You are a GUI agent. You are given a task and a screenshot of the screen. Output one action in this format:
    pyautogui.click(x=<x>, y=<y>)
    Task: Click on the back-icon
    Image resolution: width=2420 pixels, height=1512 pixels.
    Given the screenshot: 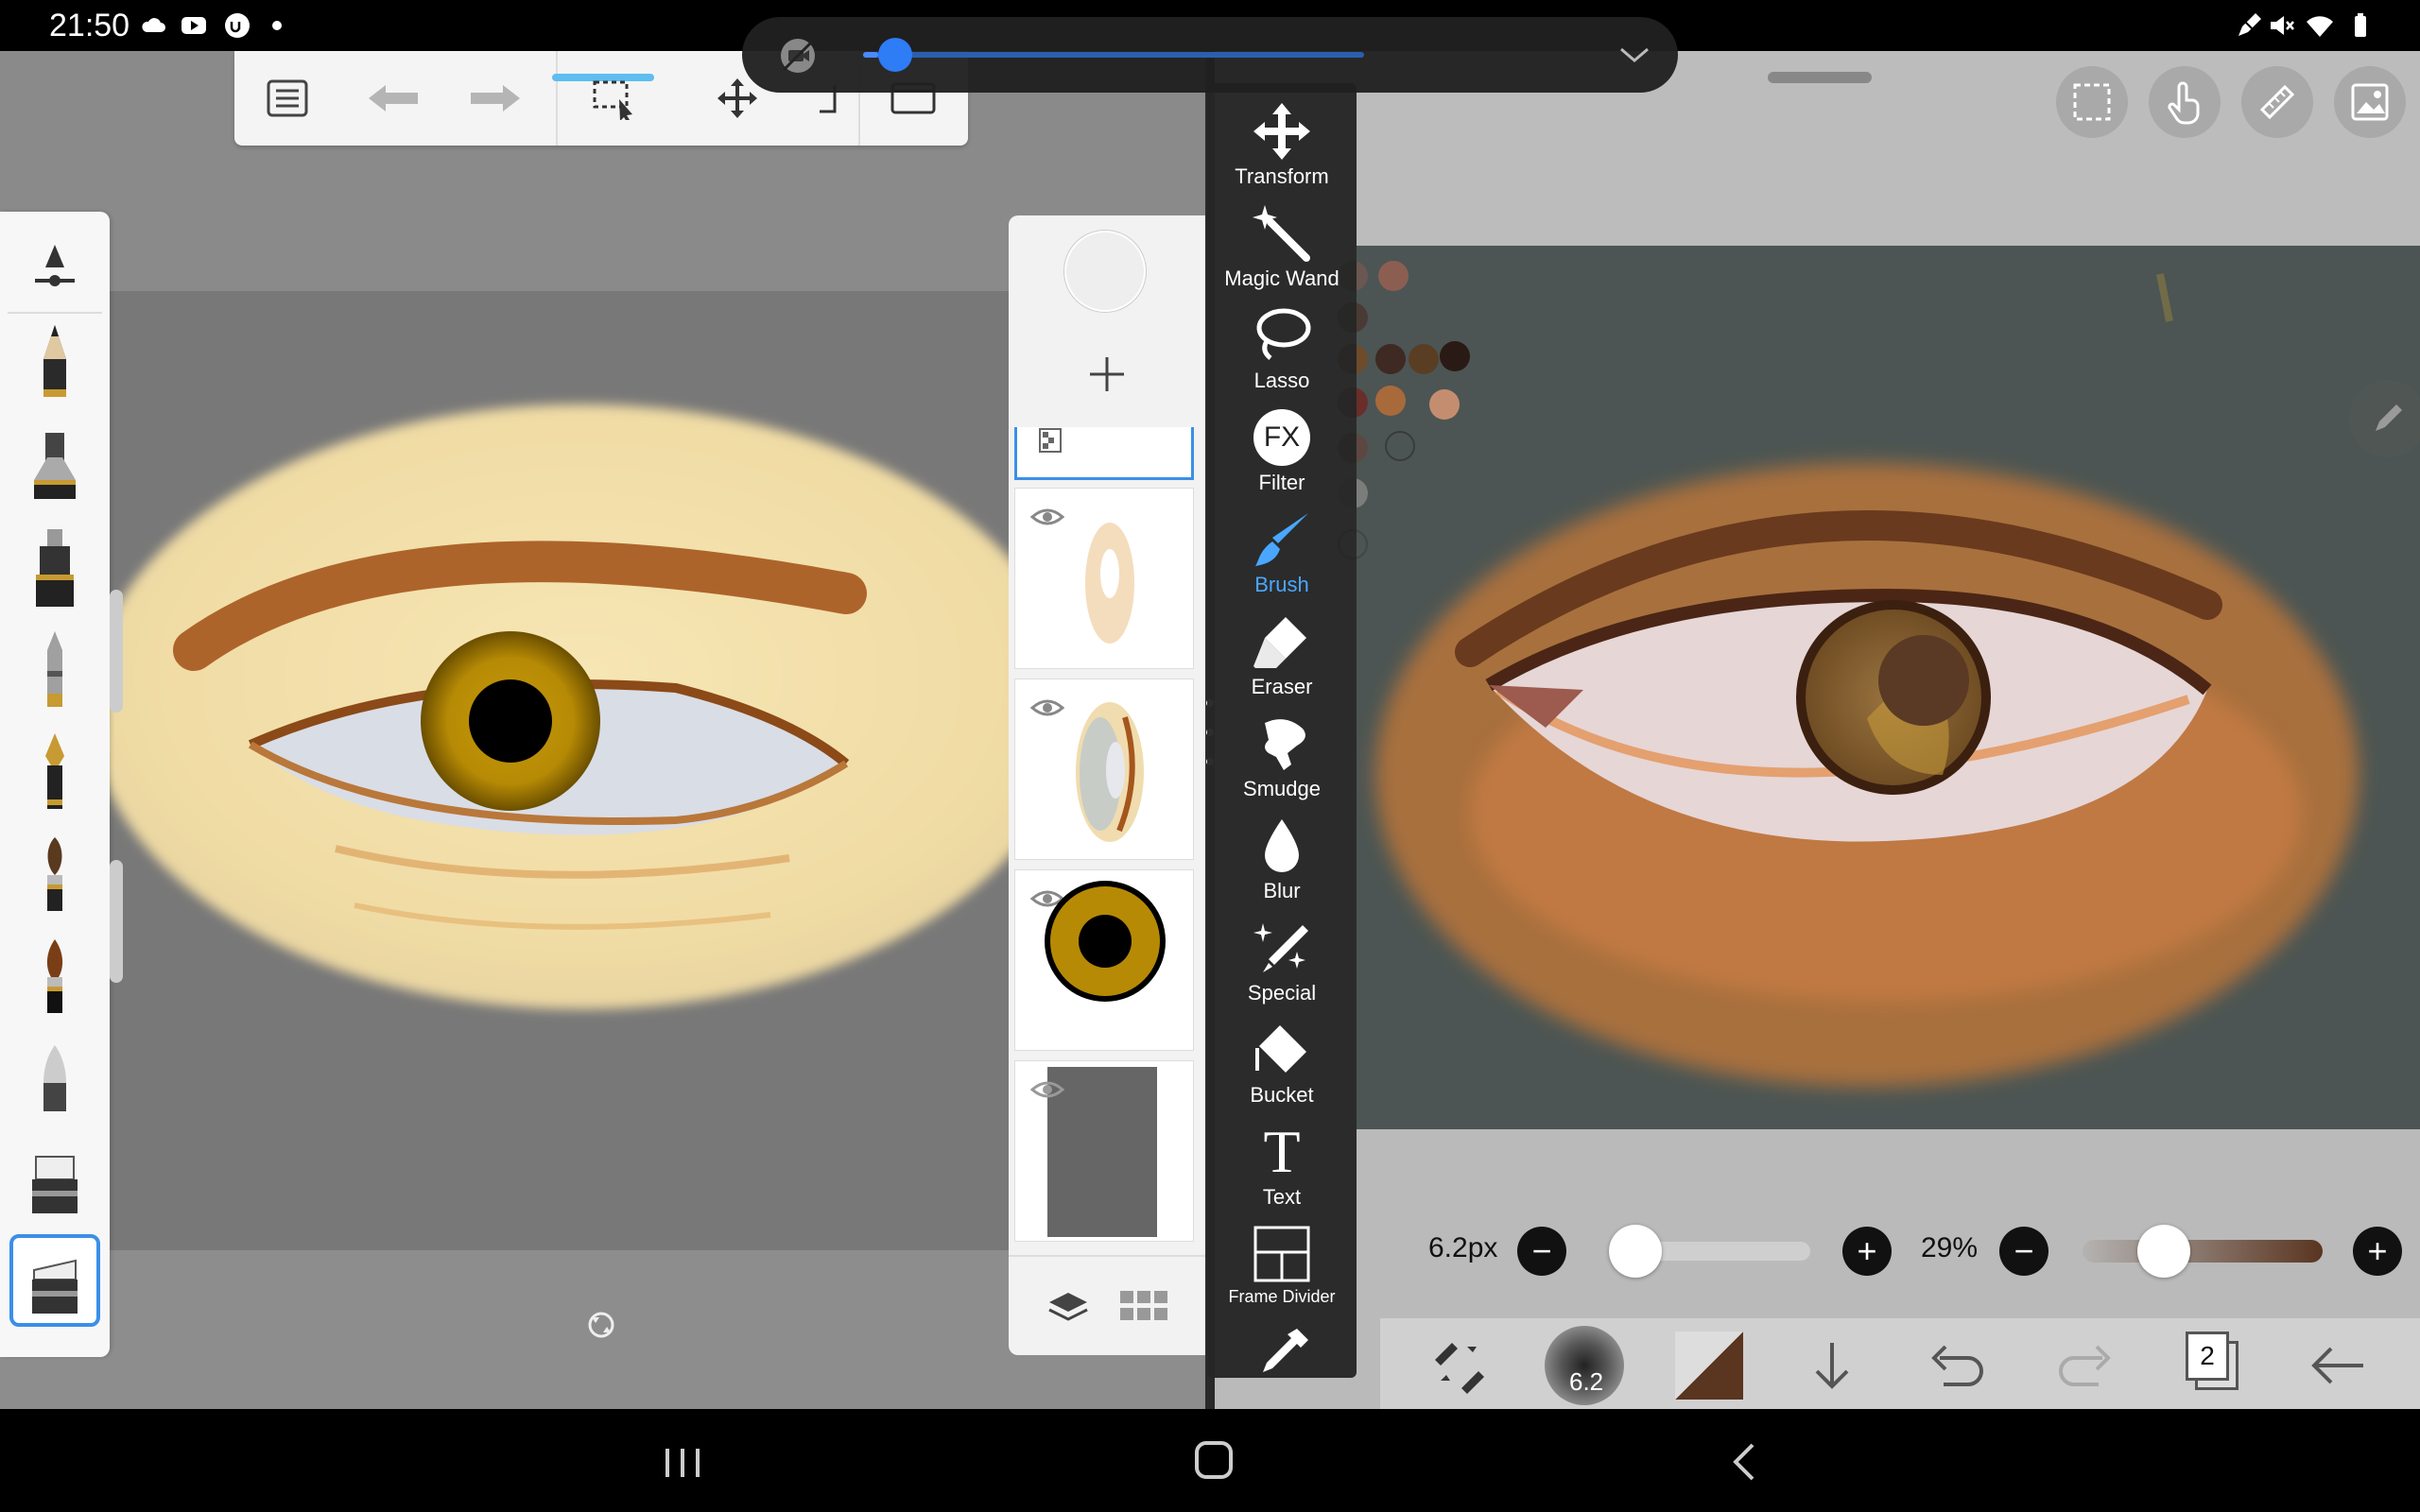 What is the action you would take?
    pyautogui.click(x=1745, y=1462)
    